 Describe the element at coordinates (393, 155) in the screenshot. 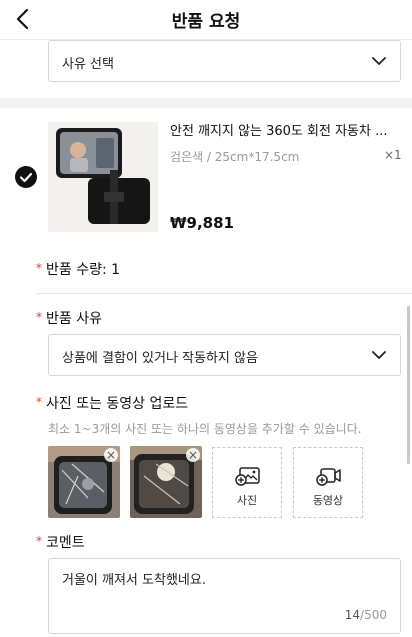

I see `product-quantity: ×1` at that location.